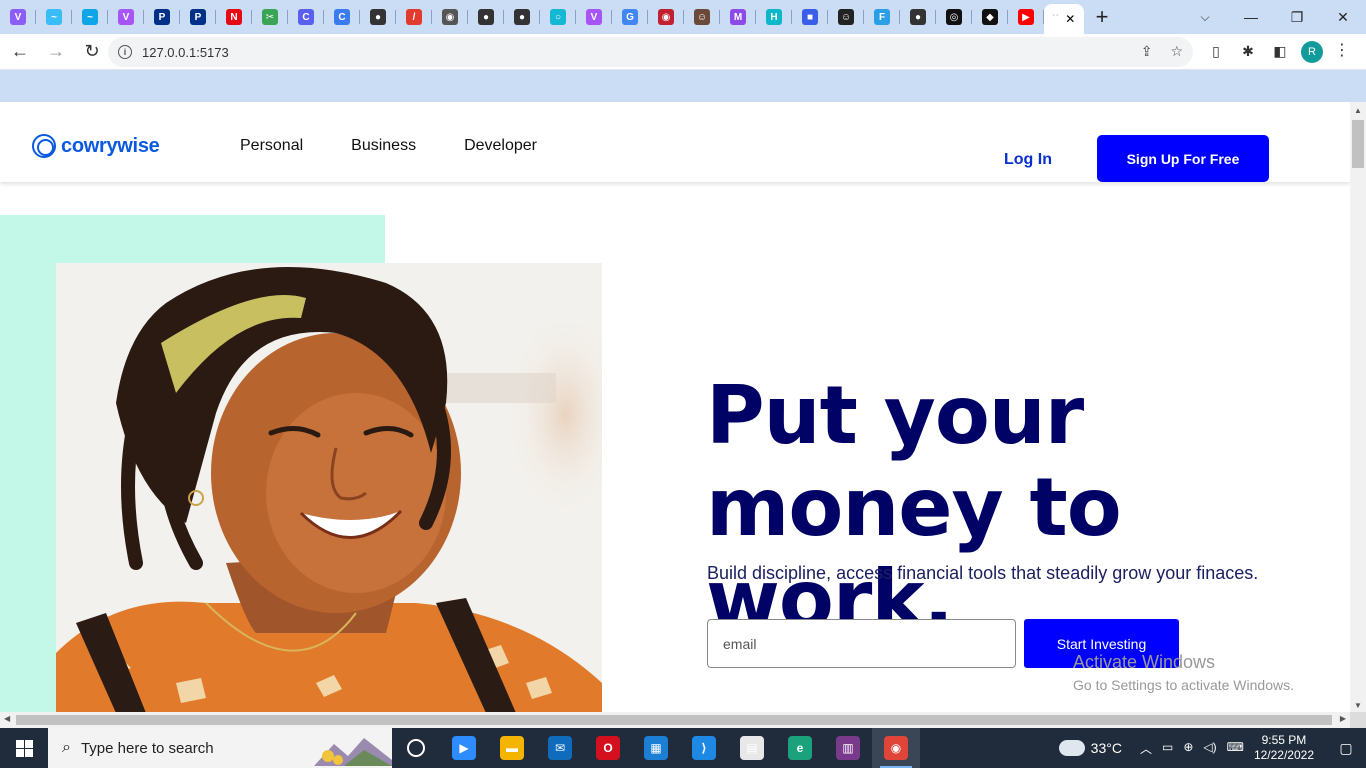 The height and width of the screenshot is (768, 1366). What do you see at coordinates (56, 52) in the screenshot?
I see `forward-button: →` at bounding box center [56, 52].